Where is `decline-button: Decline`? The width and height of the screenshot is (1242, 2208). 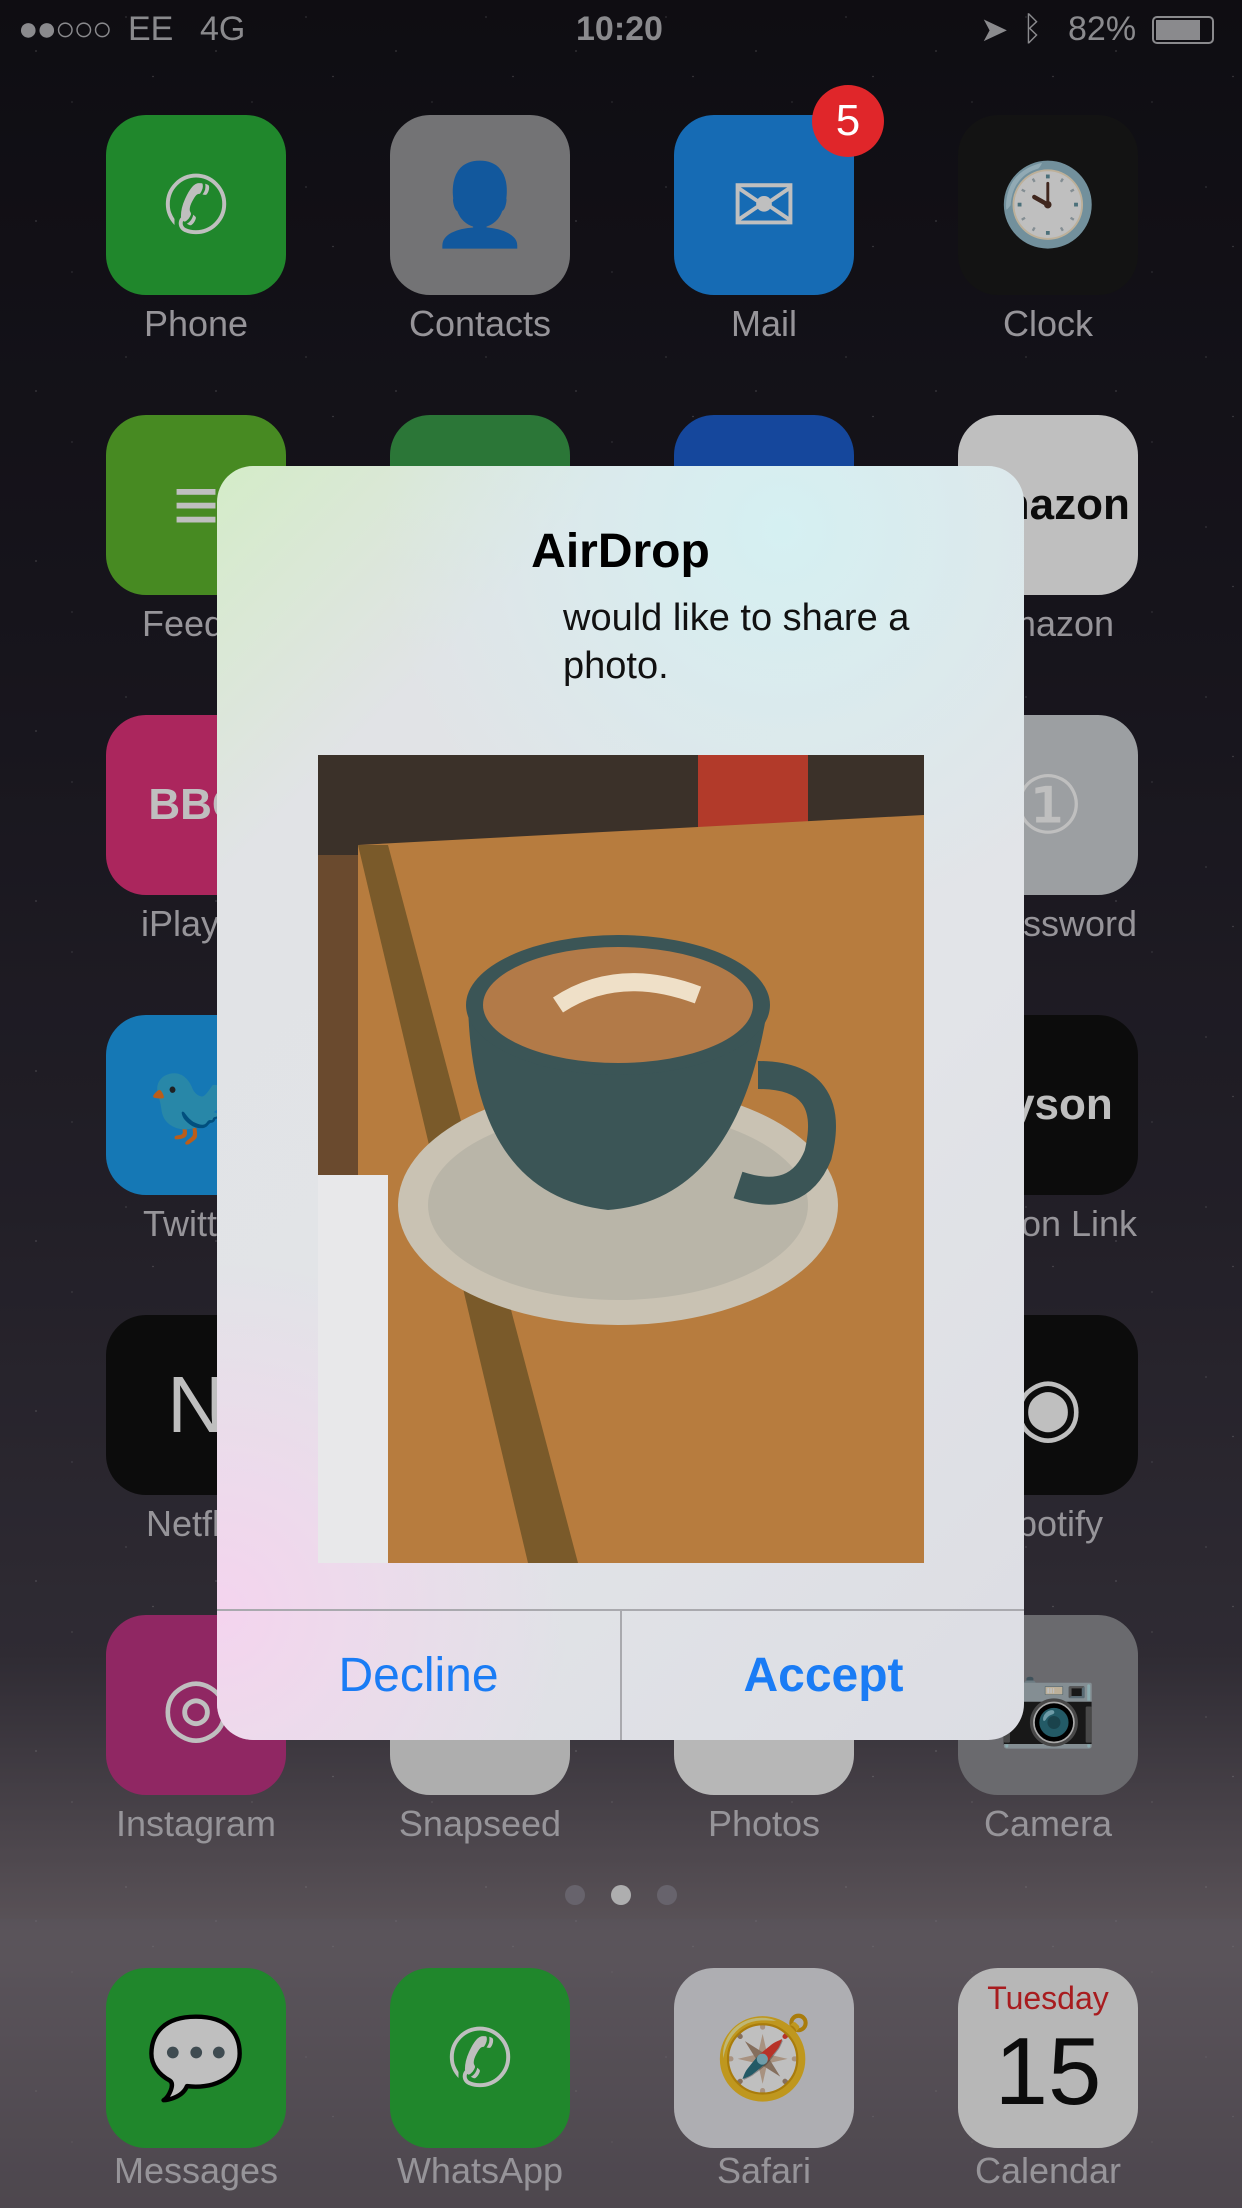
decline-button: Decline is located at coordinates (418, 1675).